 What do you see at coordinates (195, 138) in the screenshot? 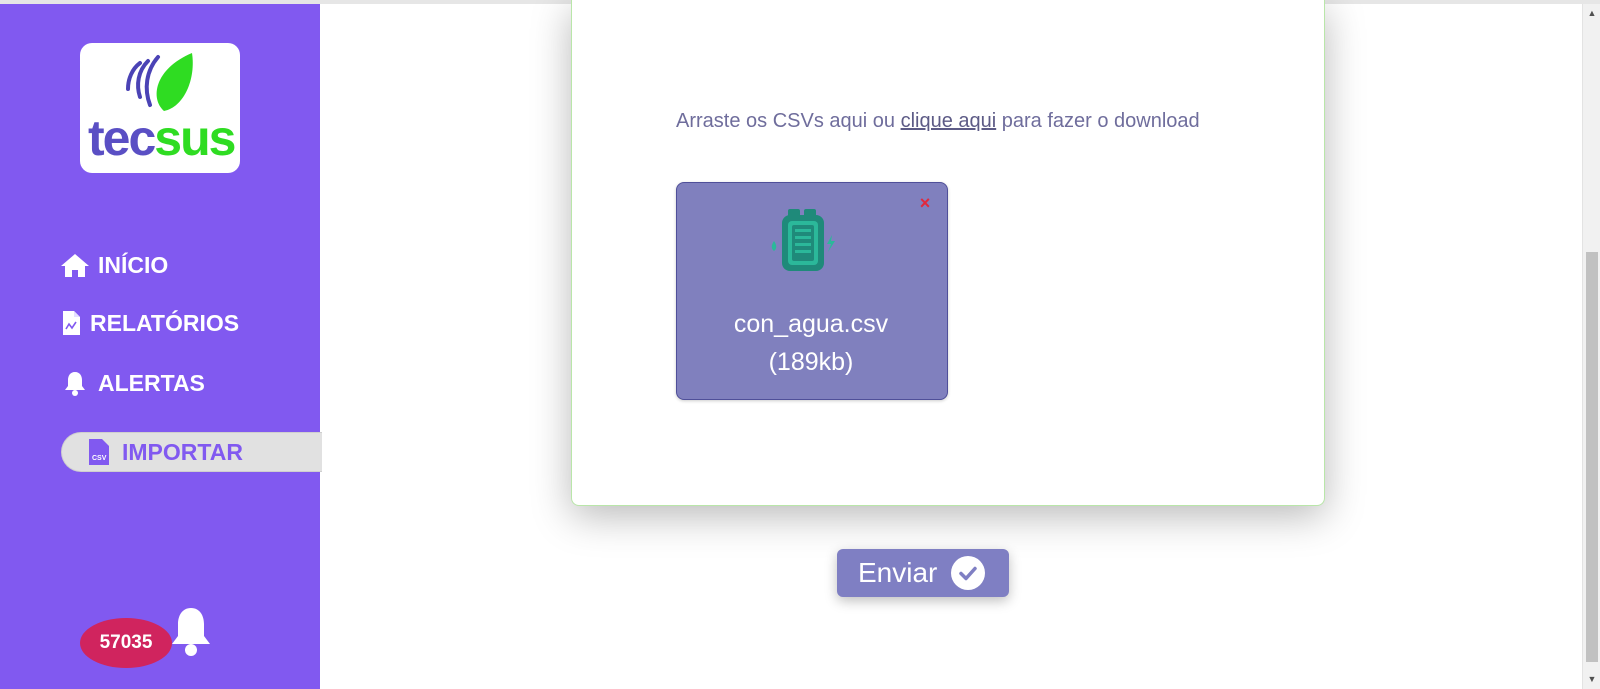
I see `logo-text-sus: sus` at bounding box center [195, 138].